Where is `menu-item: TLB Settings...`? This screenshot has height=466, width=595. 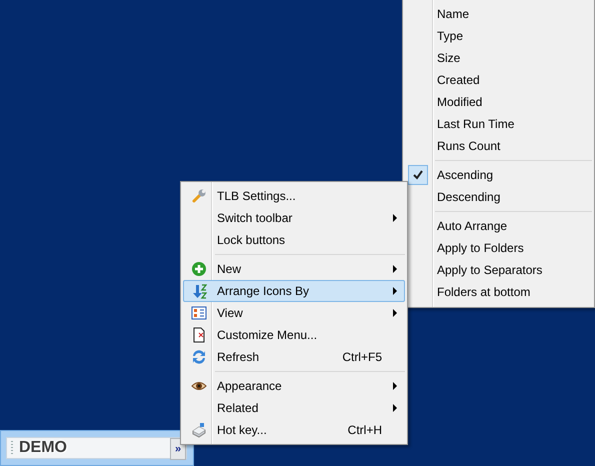
menu-item: TLB Settings... is located at coordinates (294, 196).